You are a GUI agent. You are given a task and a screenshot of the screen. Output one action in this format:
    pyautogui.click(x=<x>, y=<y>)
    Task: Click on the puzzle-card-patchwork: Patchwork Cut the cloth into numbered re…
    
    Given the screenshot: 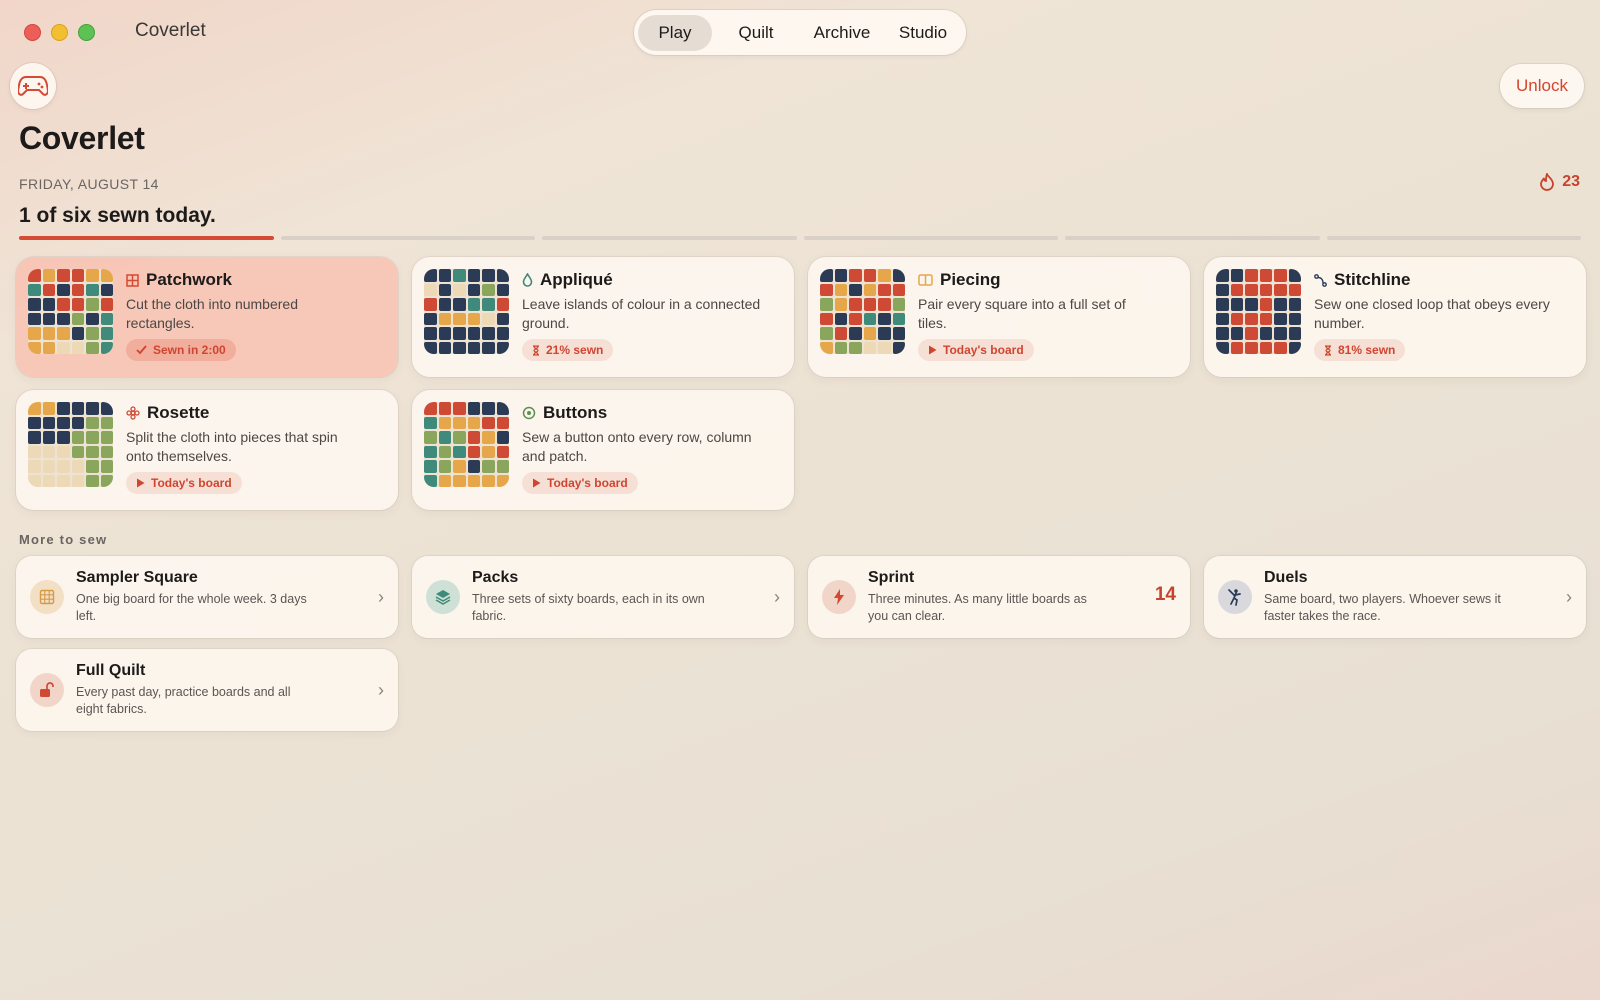 What is the action you would take?
    pyautogui.click(x=207, y=317)
    